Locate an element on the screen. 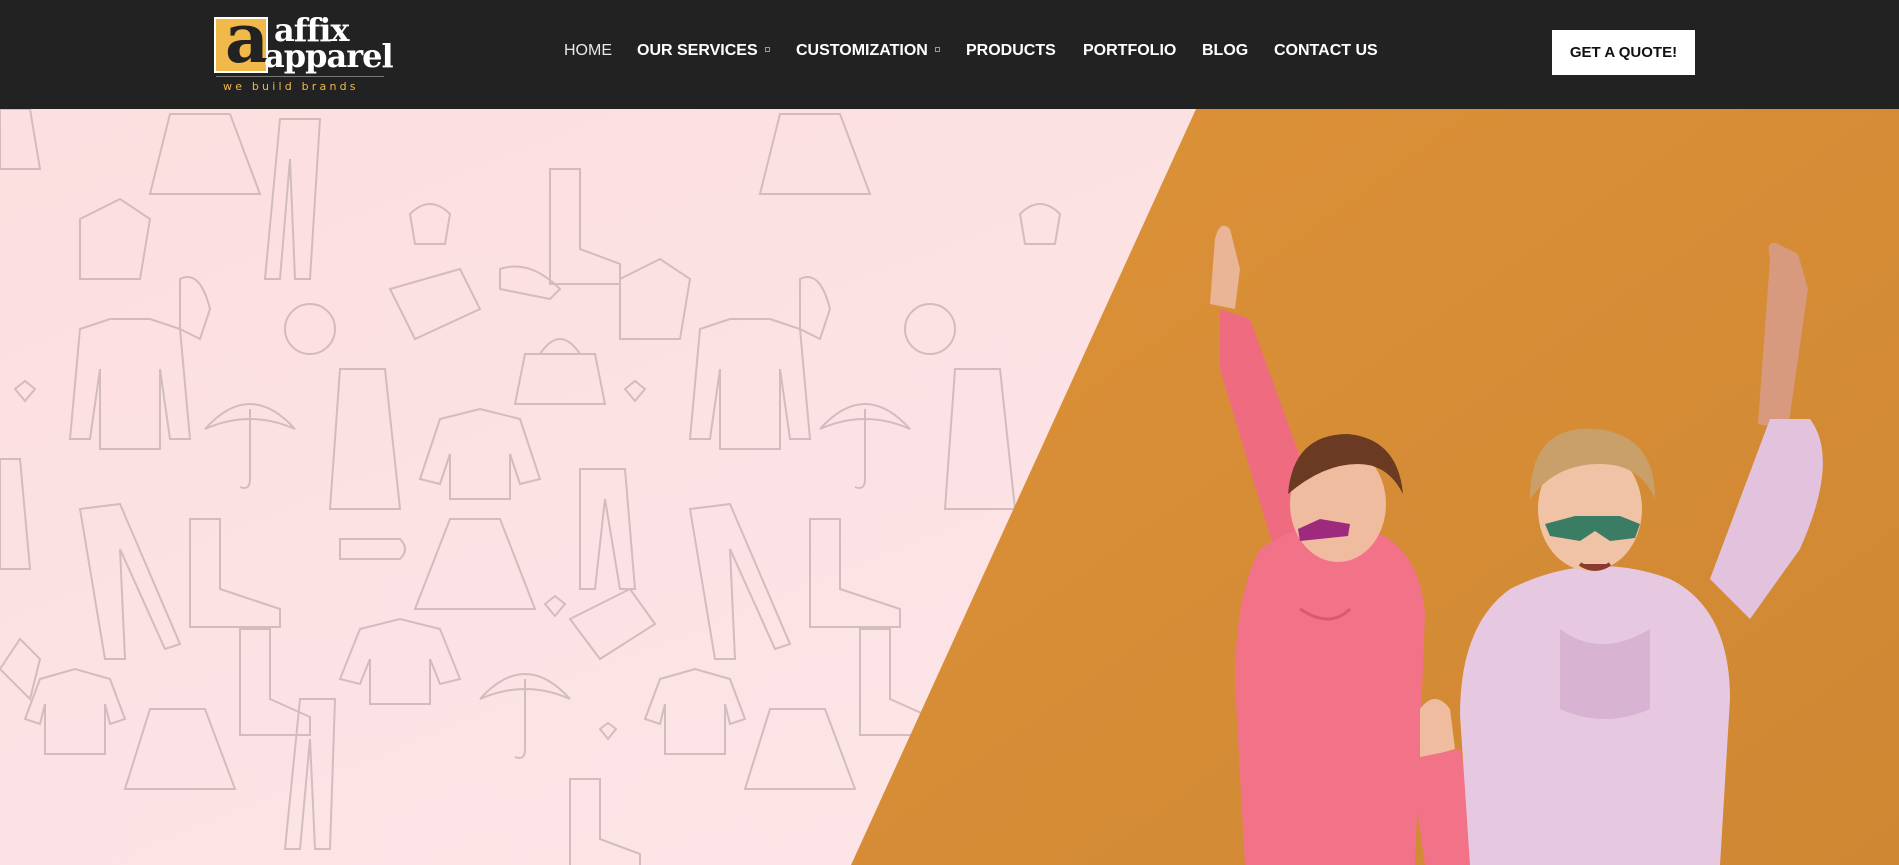  nav-item-label: PRODUCTS is located at coordinates (1011, 50).